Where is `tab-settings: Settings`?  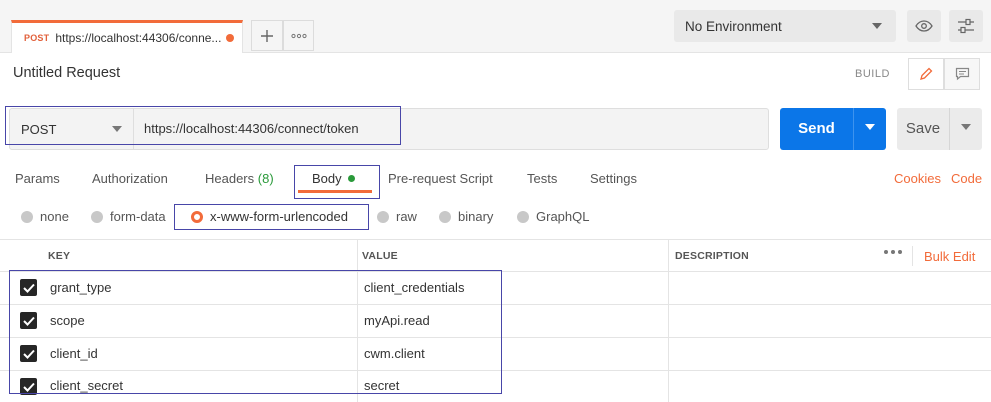 tab-settings: Settings is located at coordinates (613, 178).